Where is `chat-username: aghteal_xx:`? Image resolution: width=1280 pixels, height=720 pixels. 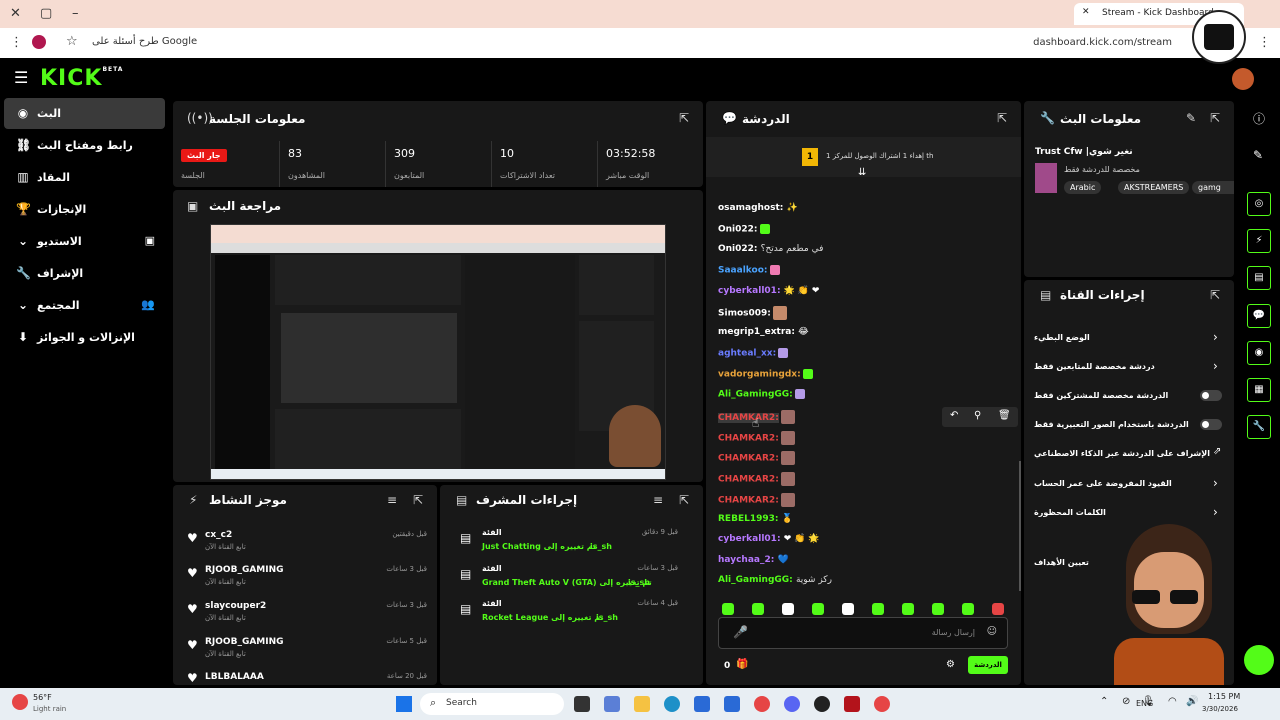
chat-username: aghteal_xx: is located at coordinates (747, 354).